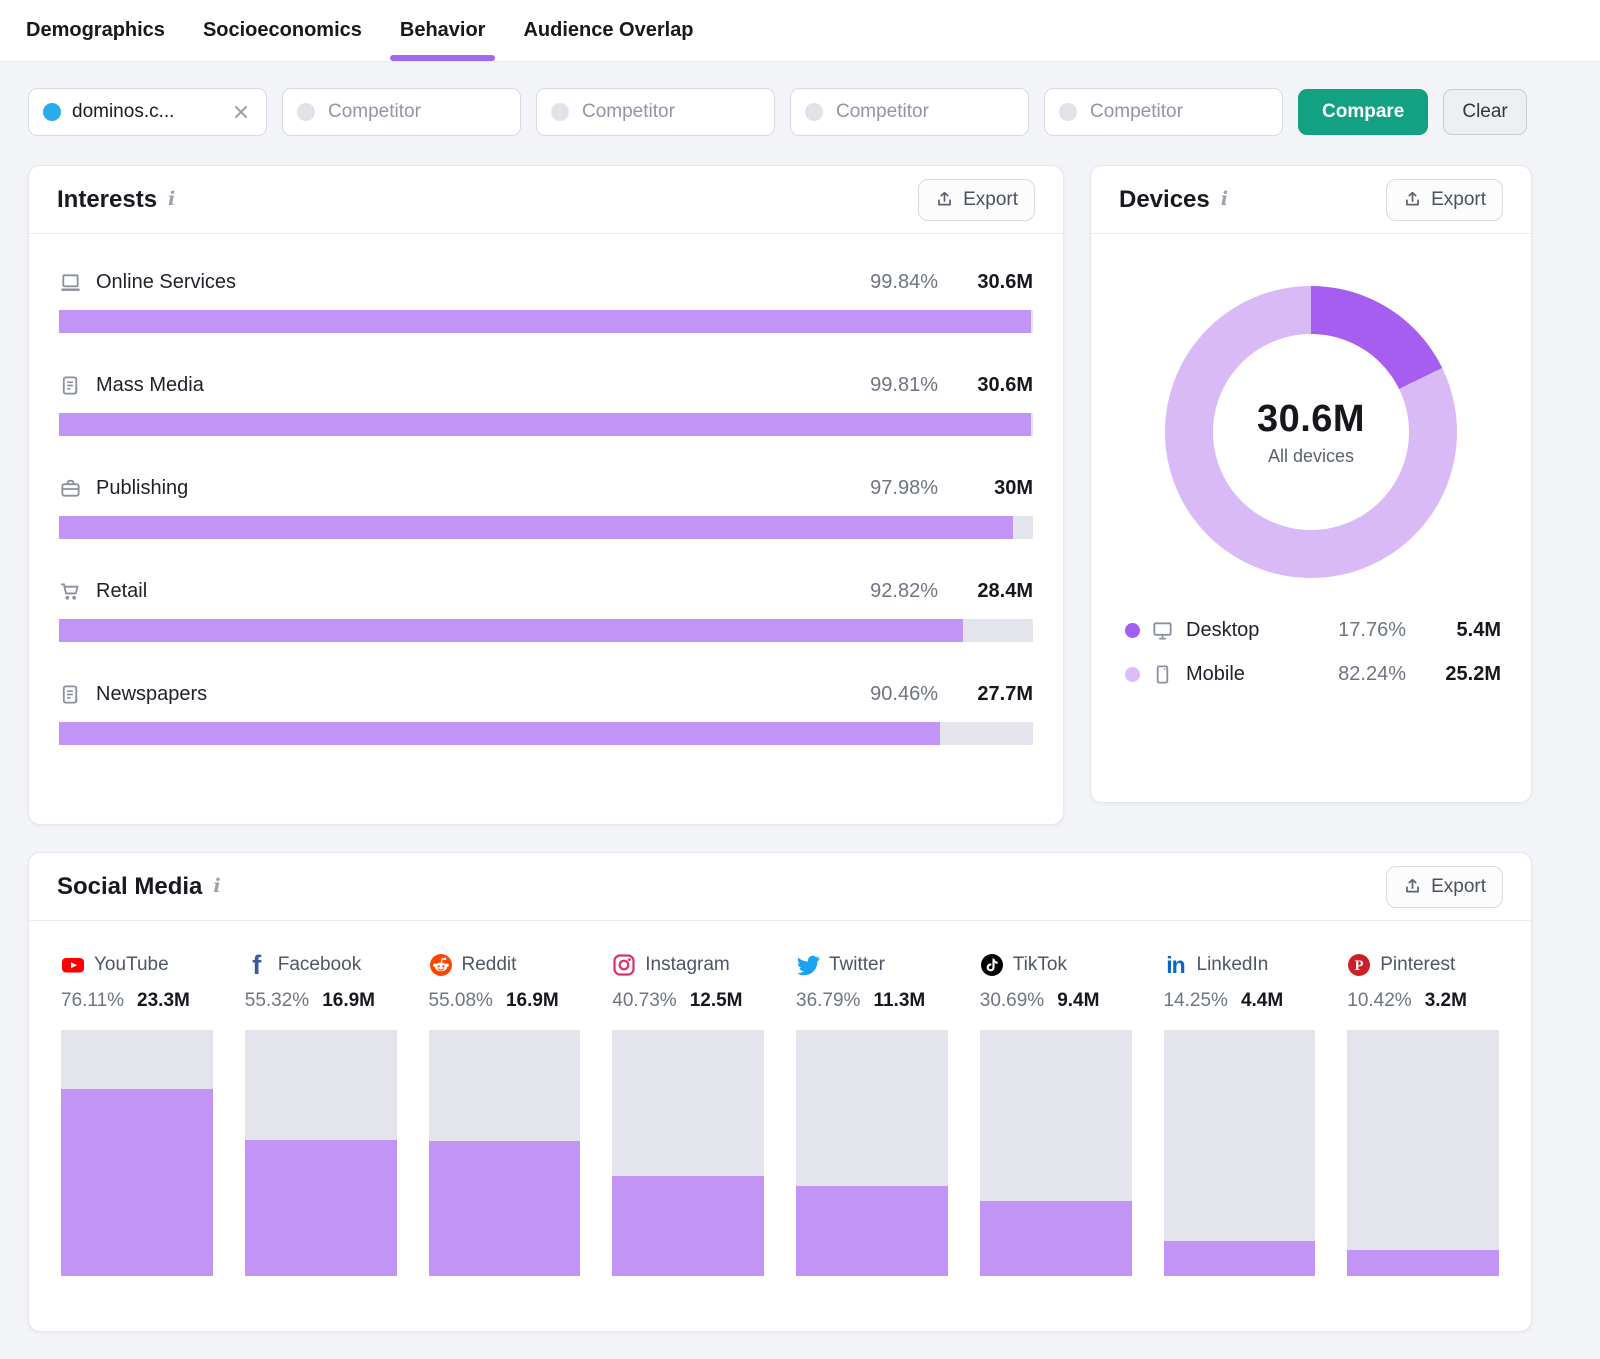  I want to click on pinterest-icon: P, so click(1359, 965).